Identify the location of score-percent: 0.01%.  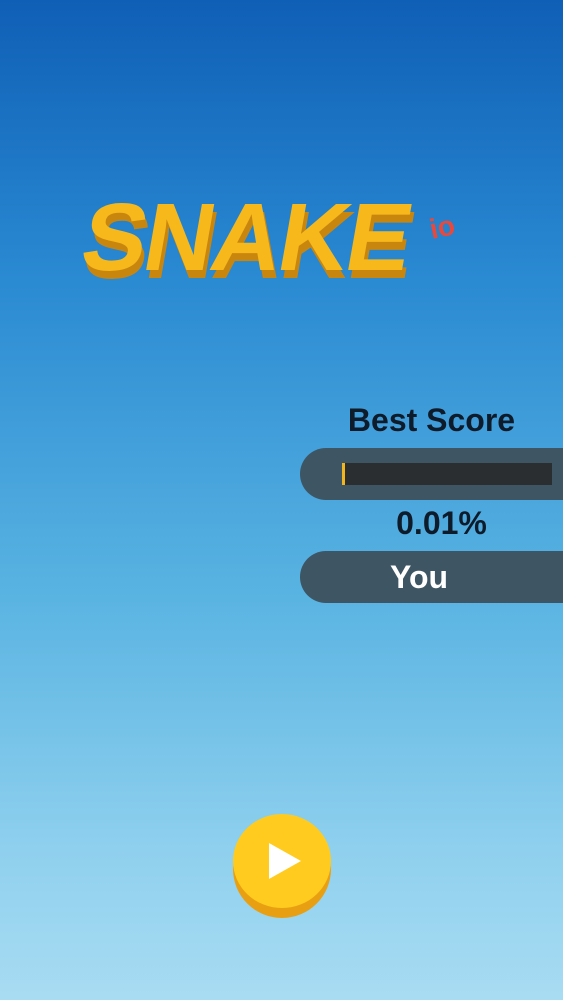
(441, 523).